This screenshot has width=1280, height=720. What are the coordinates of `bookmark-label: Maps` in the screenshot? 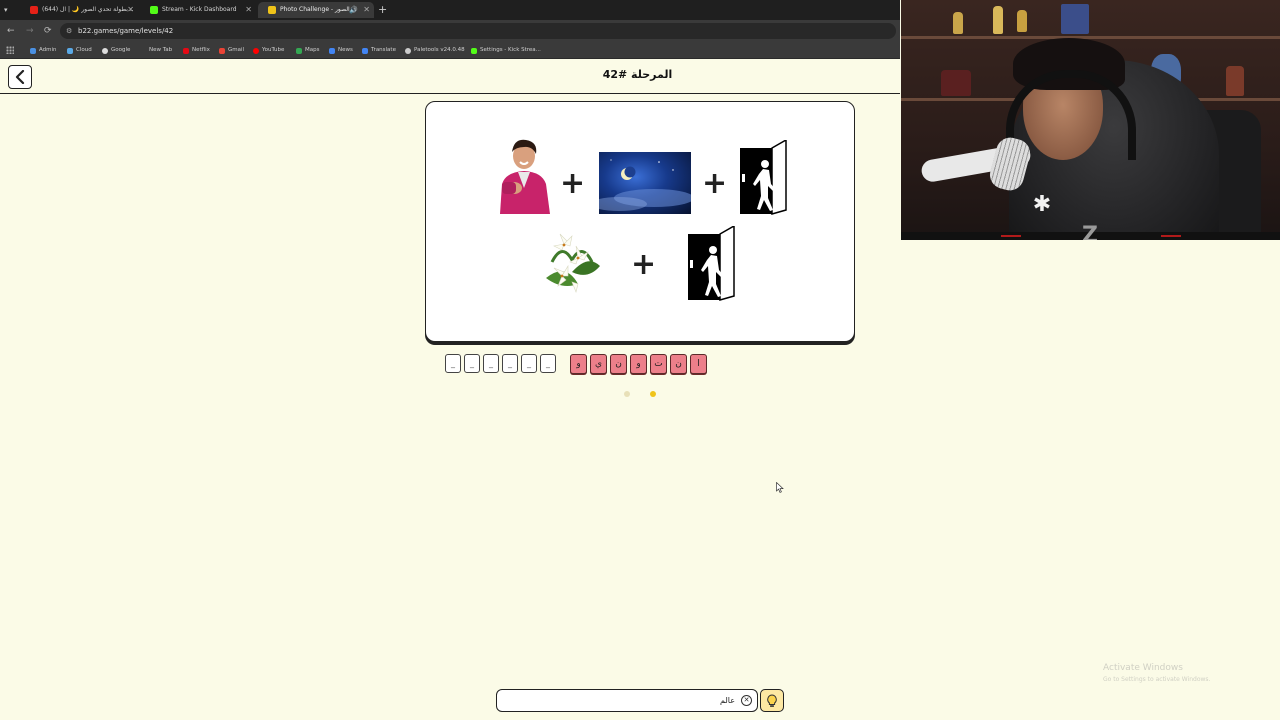 It's located at (312, 50).